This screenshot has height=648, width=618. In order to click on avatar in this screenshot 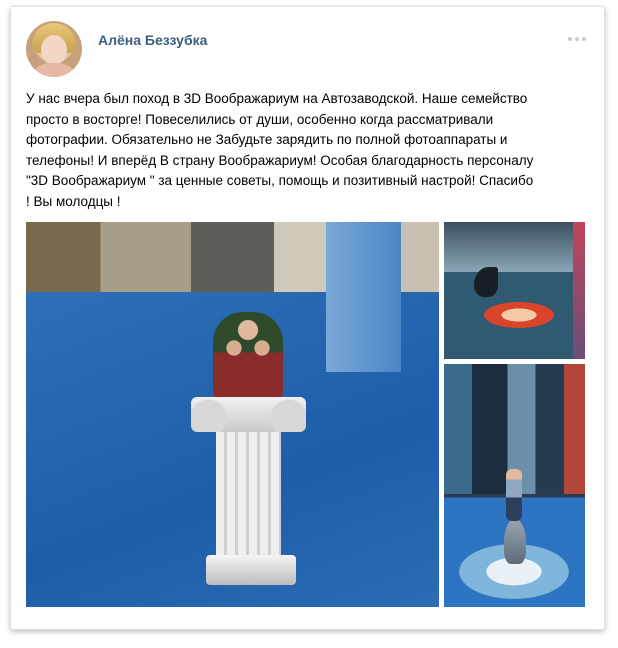, I will do `click(54, 49)`.